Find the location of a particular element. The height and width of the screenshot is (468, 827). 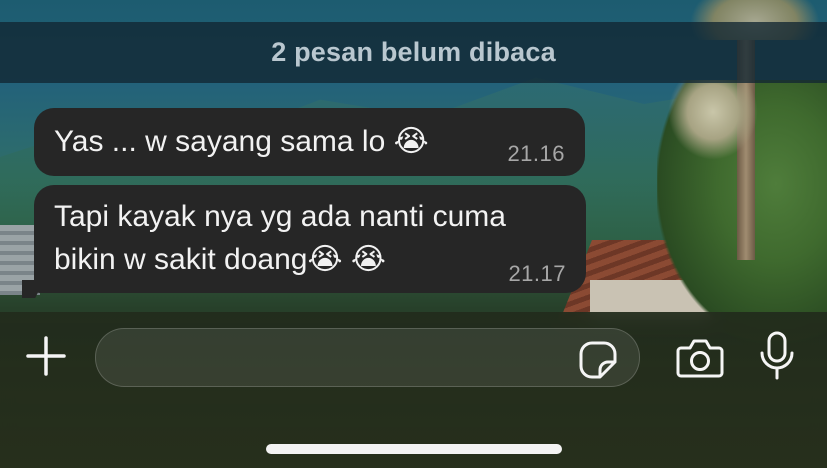

unread-messages-label: 2 pesan belum dibaca is located at coordinates (413, 52).